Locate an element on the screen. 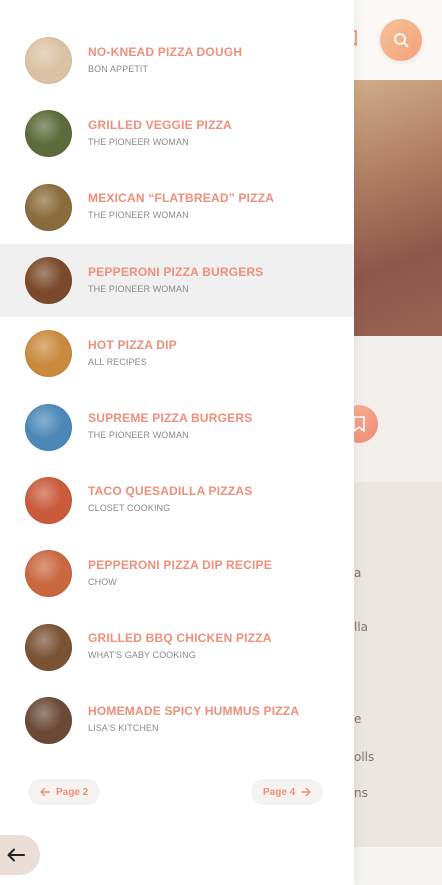 Image resolution: width=442 pixels, height=885 pixels. recipe-title: HOT PIZZA DIP is located at coordinates (132, 344).